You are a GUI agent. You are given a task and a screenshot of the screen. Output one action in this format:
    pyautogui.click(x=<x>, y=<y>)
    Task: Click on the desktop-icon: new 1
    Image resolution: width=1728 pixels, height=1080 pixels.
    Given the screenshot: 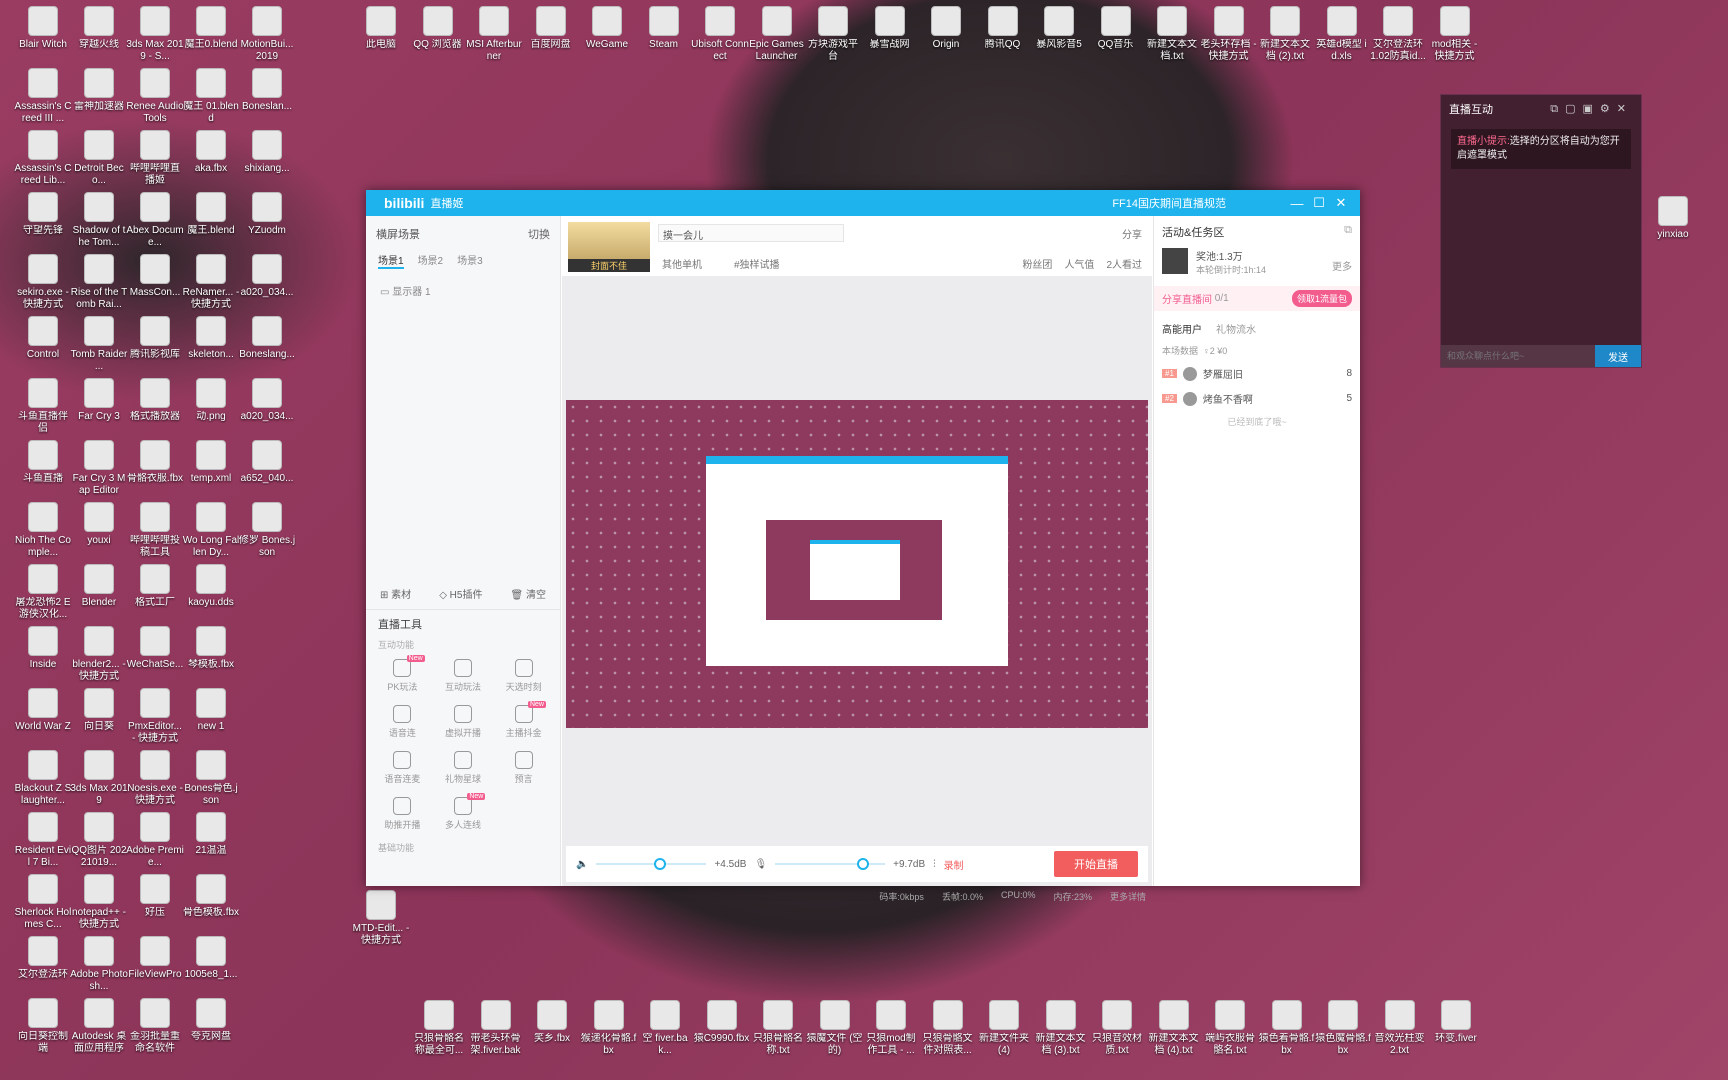 What is the action you would take?
    pyautogui.click(x=211, y=710)
    